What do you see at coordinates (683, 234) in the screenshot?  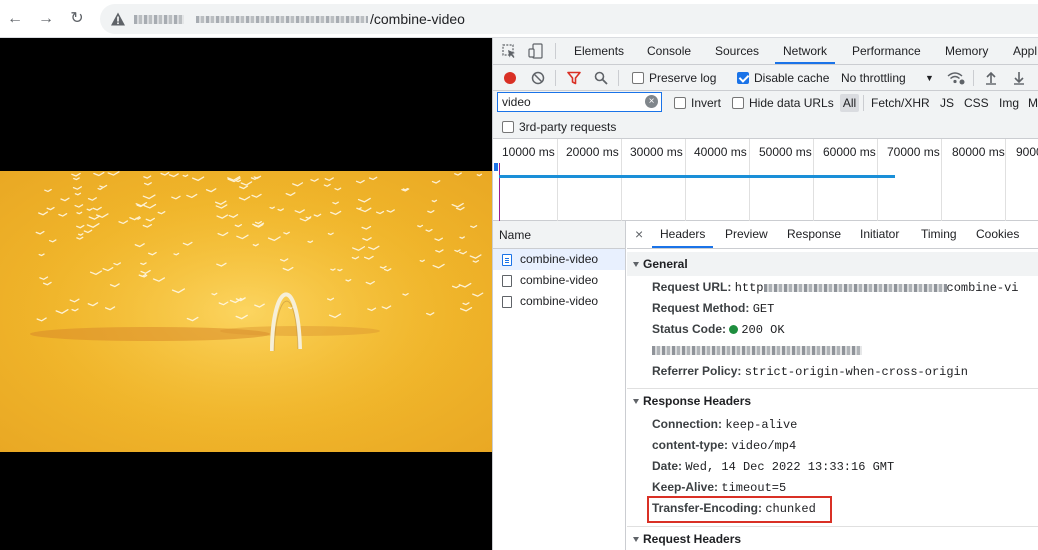 I see `tab-headers: Headers` at bounding box center [683, 234].